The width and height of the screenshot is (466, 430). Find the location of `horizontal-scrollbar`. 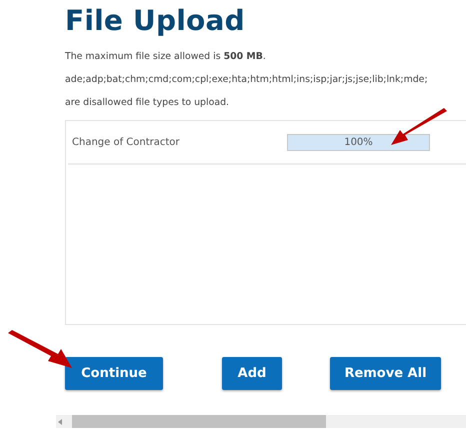

horizontal-scrollbar is located at coordinates (261, 421).